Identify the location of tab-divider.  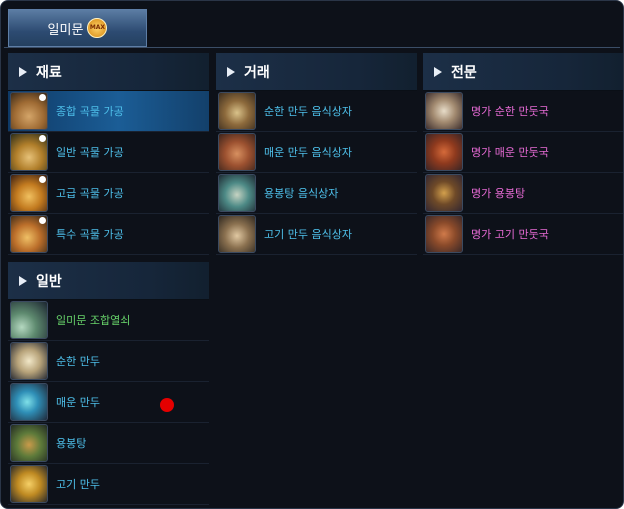
(312, 47).